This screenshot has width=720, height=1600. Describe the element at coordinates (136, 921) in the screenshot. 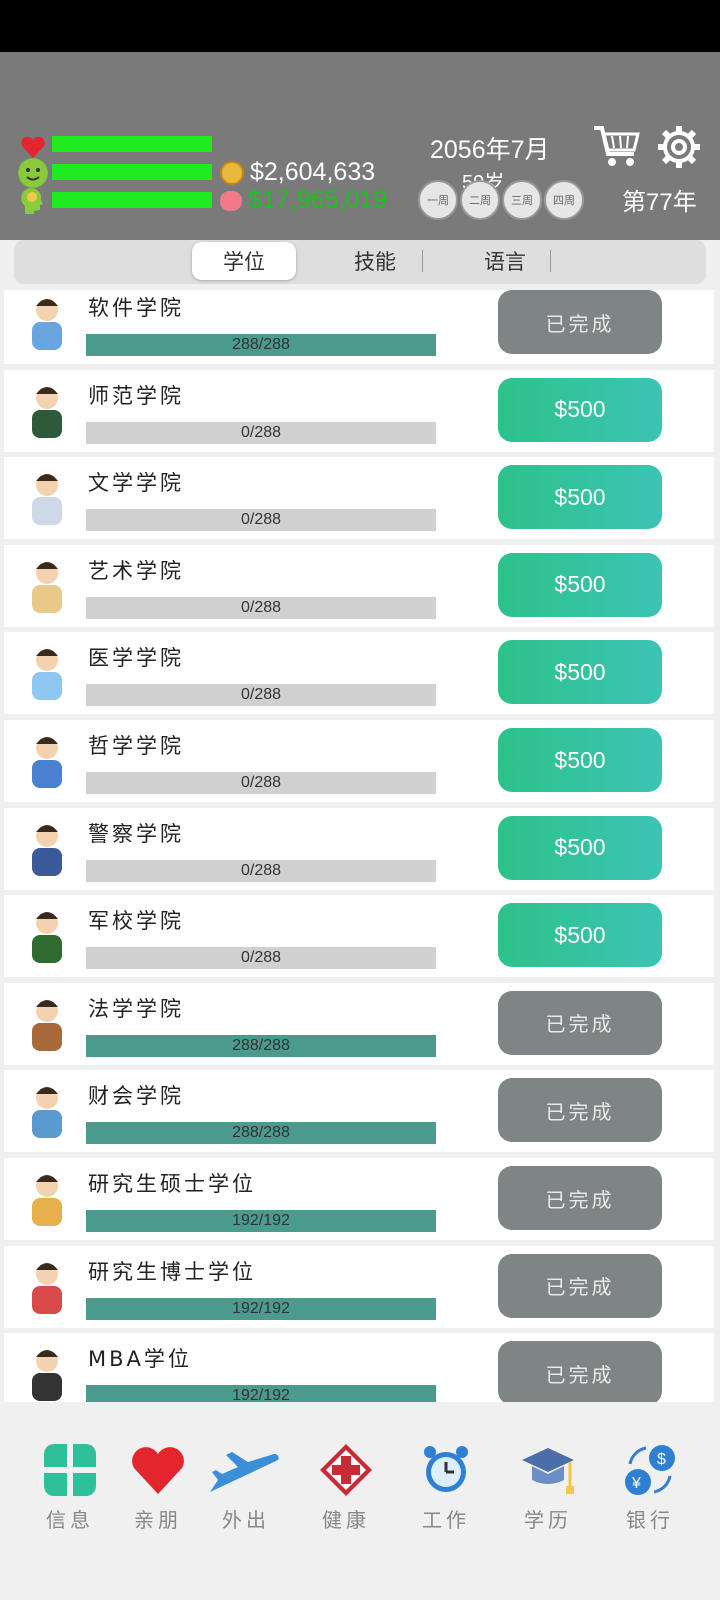

I see `degree-title: 军校学院` at that location.